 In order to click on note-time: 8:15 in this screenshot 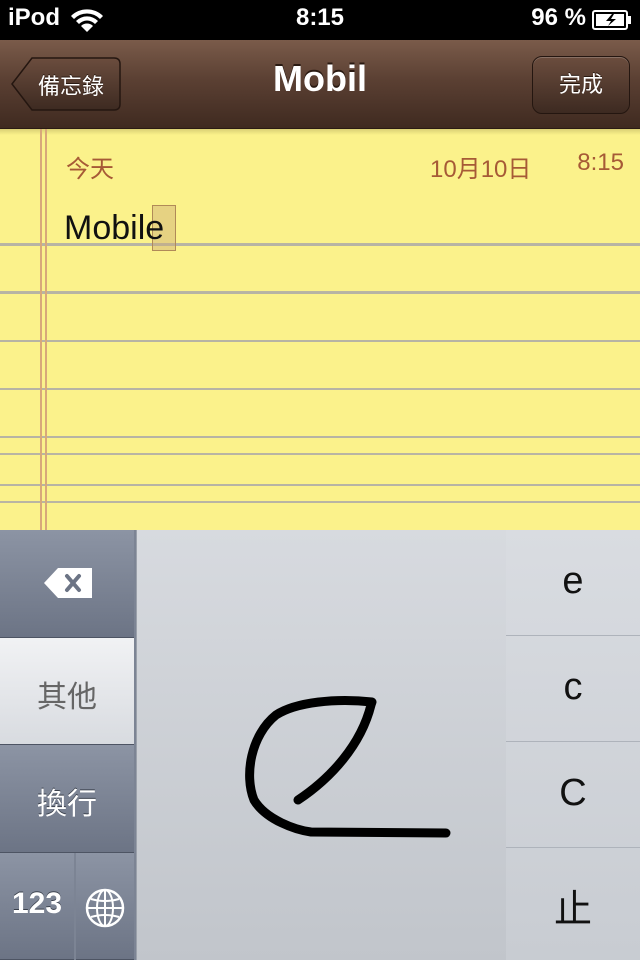, I will do `click(600, 162)`.